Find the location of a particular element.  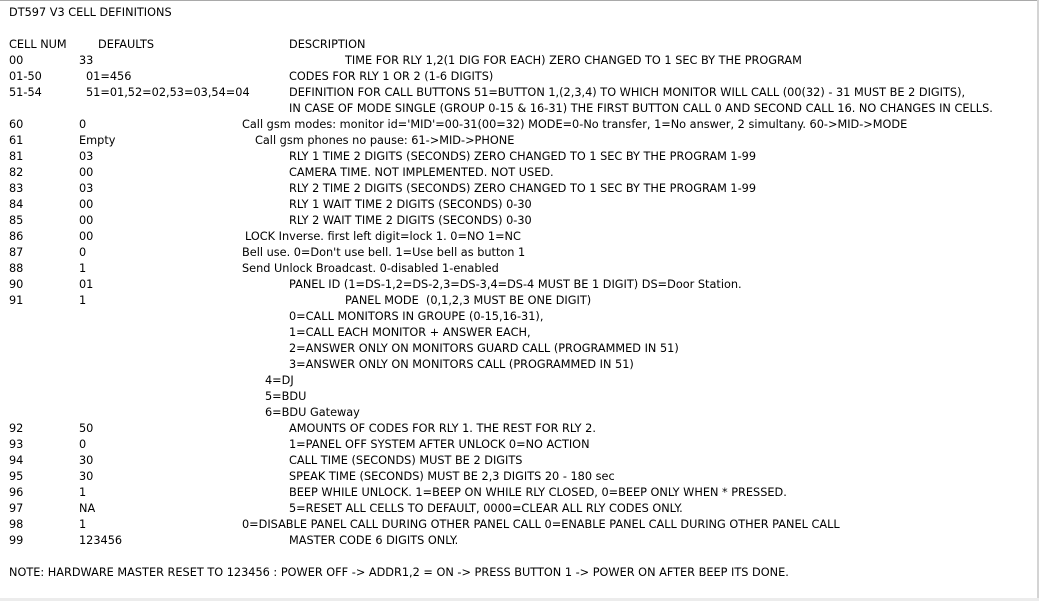

cell-description: 4=DJ is located at coordinates (279, 380).